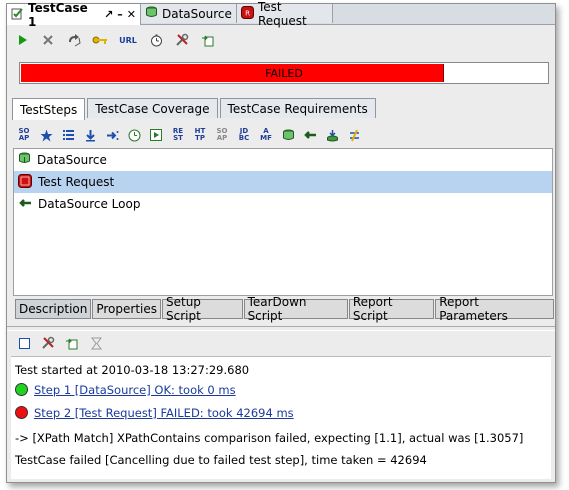 The image size is (569, 490). What do you see at coordinates (58, 14) in the screenshot?
I see `tab-label: TestCase 1` at bounding box center [58, 14].